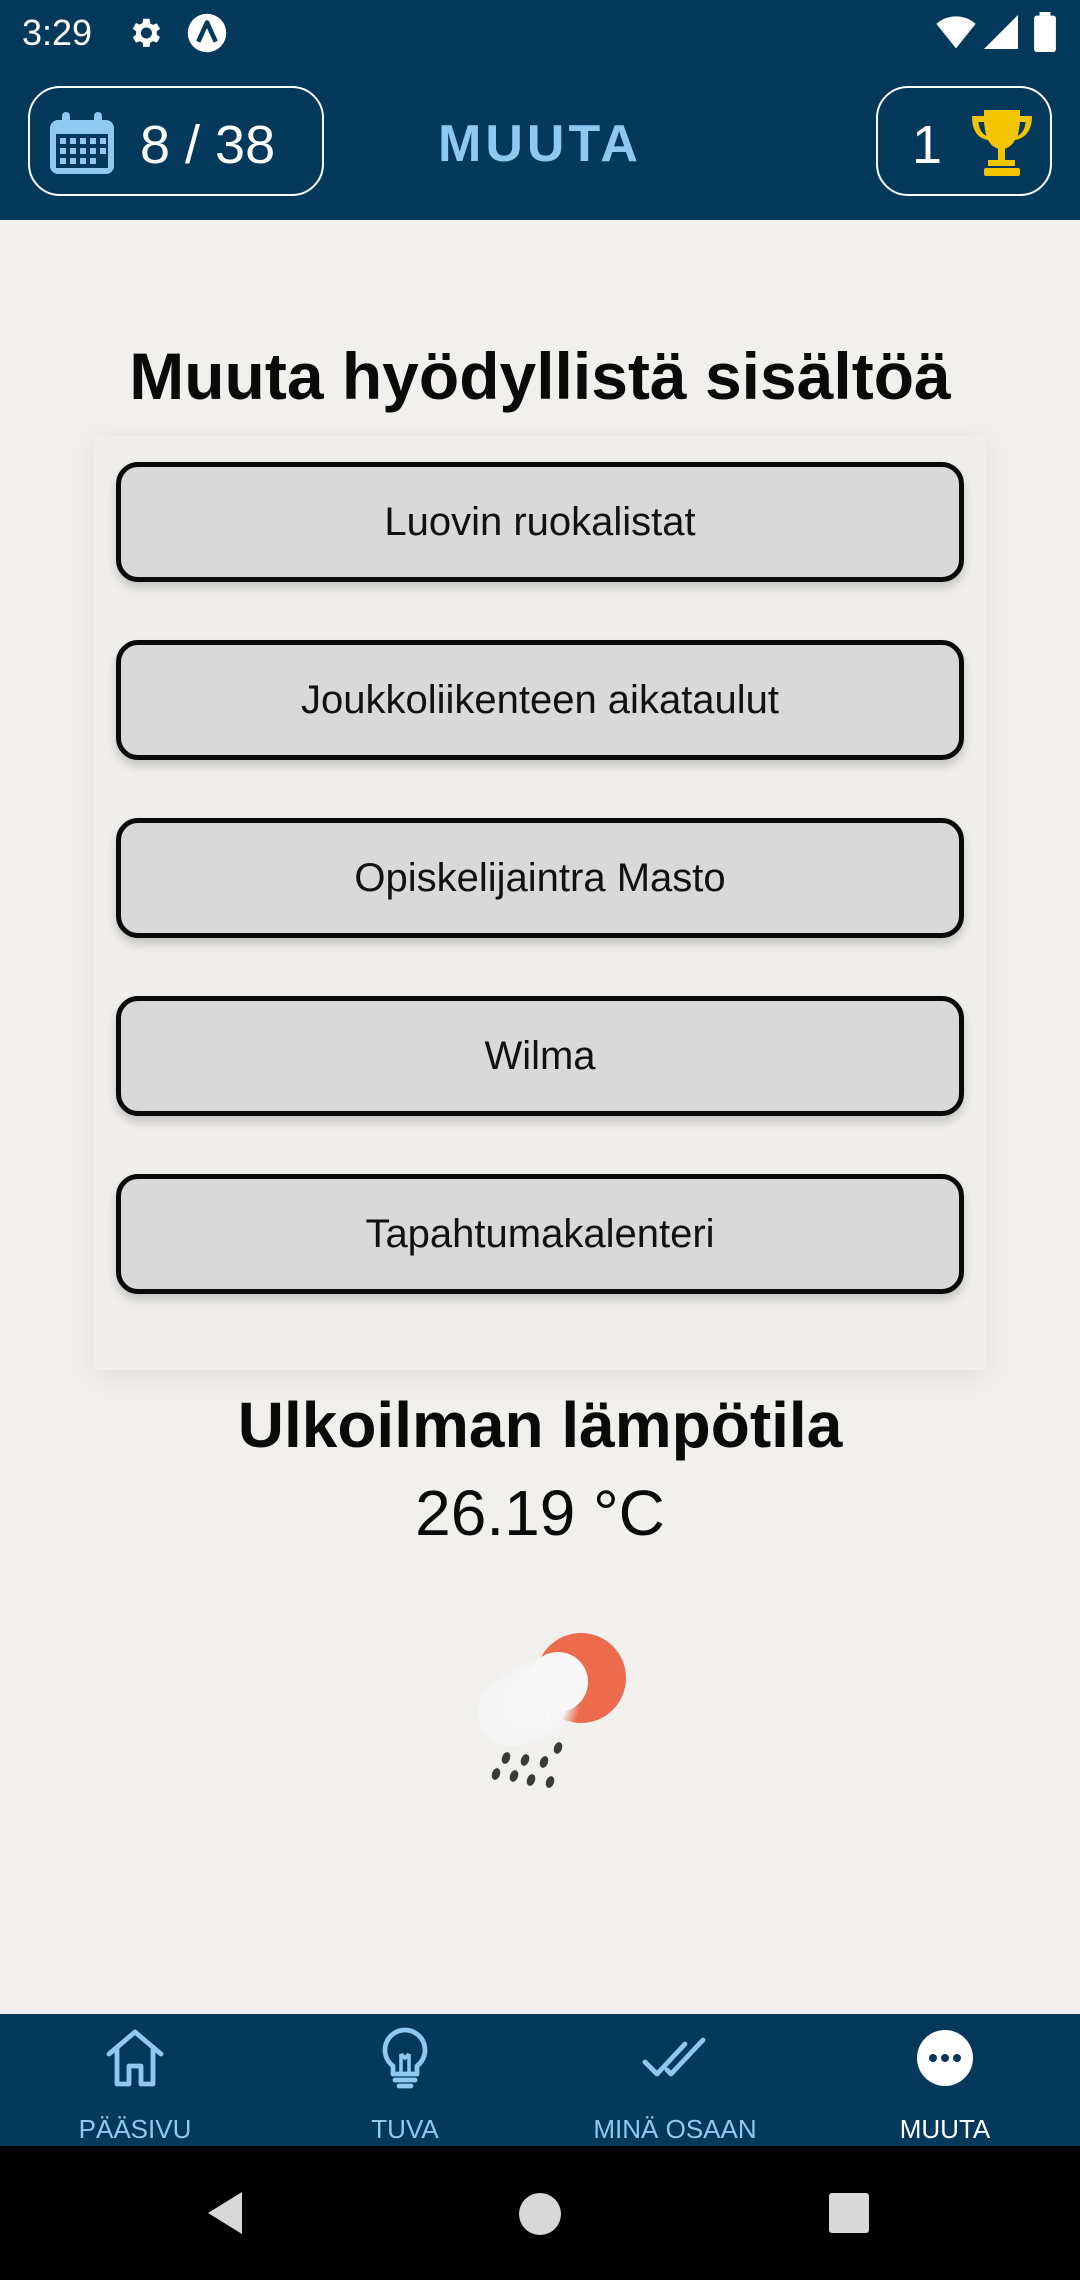  I want to click on gear-icon, so click(146, 32).